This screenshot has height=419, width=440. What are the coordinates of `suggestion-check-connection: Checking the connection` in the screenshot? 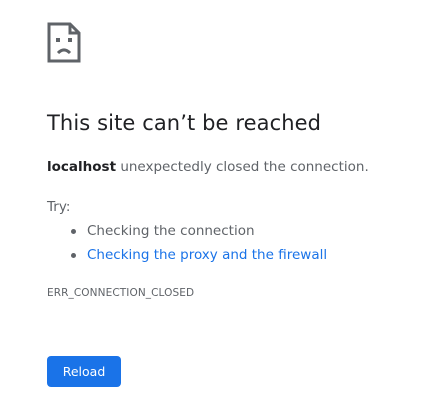 It's located at (187, 233).